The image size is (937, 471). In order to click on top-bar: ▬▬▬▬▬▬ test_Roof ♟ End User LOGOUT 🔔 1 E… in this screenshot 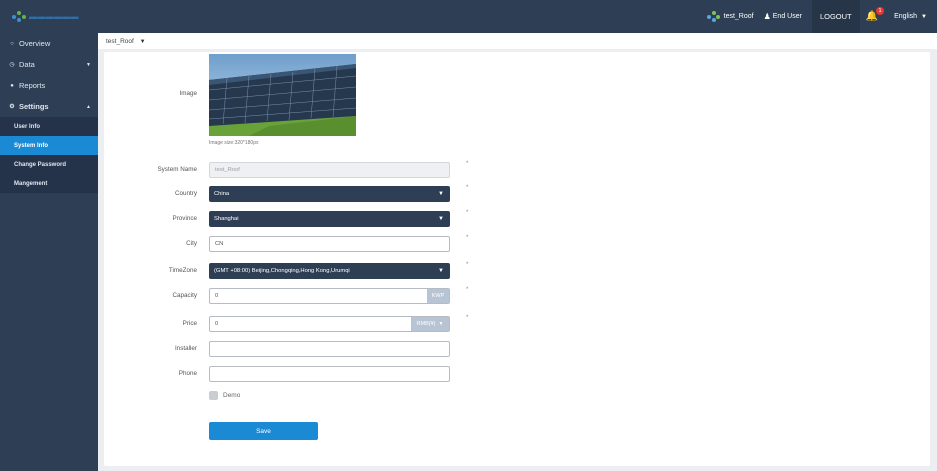, I will do `click(468, 16)`.